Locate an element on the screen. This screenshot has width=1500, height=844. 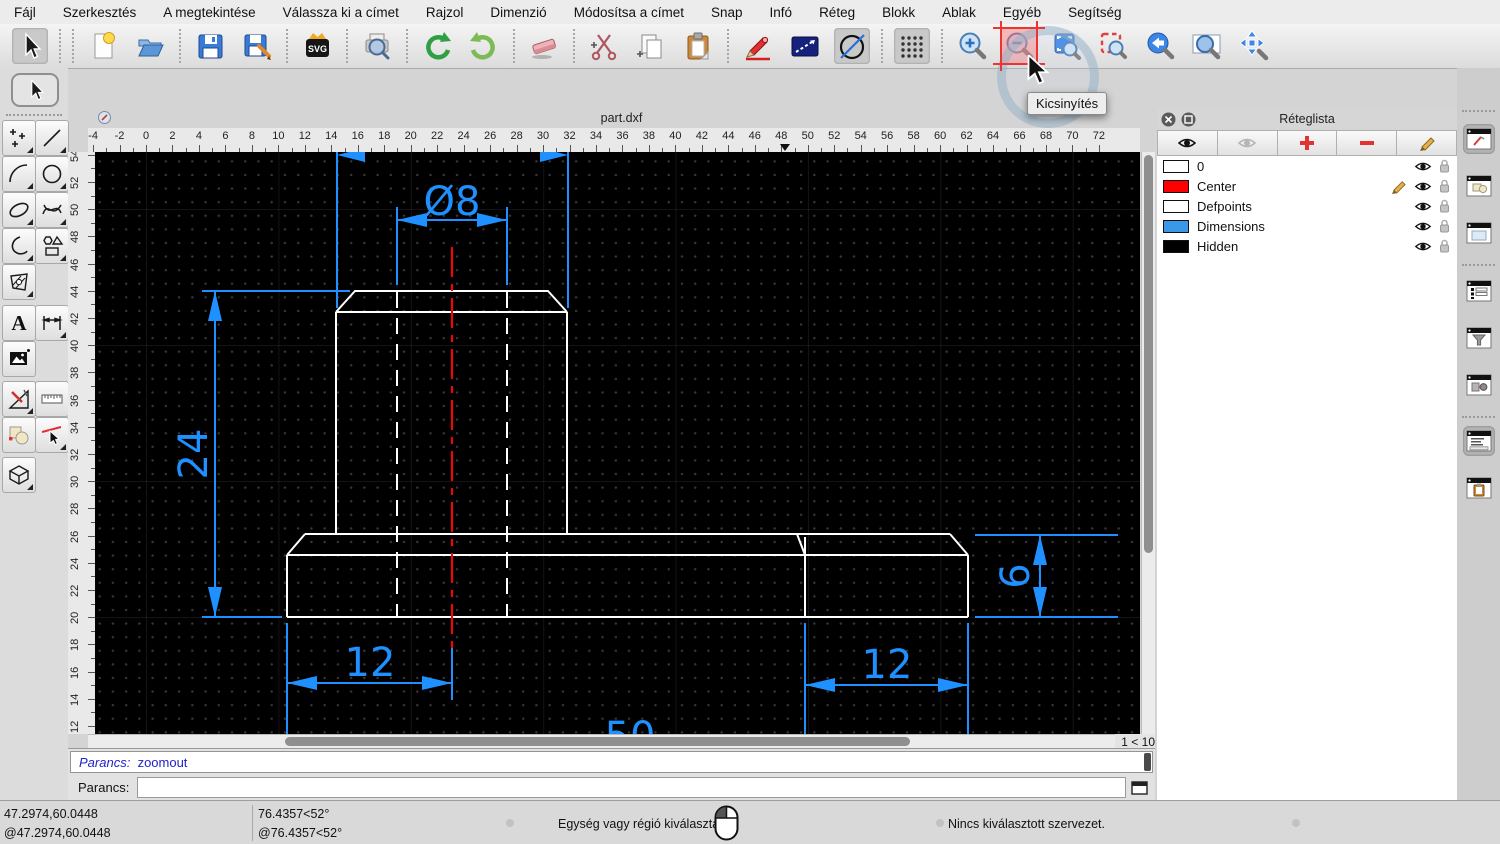
dock-library is located at coordinates (1479, 233).